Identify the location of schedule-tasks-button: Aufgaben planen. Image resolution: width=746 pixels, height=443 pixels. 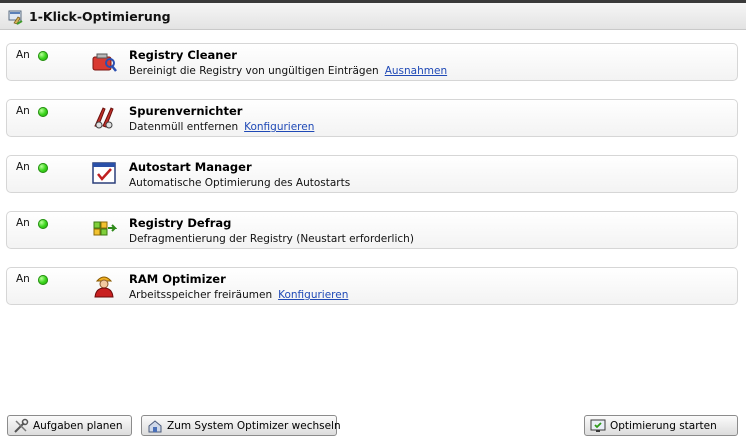
(69, 425).